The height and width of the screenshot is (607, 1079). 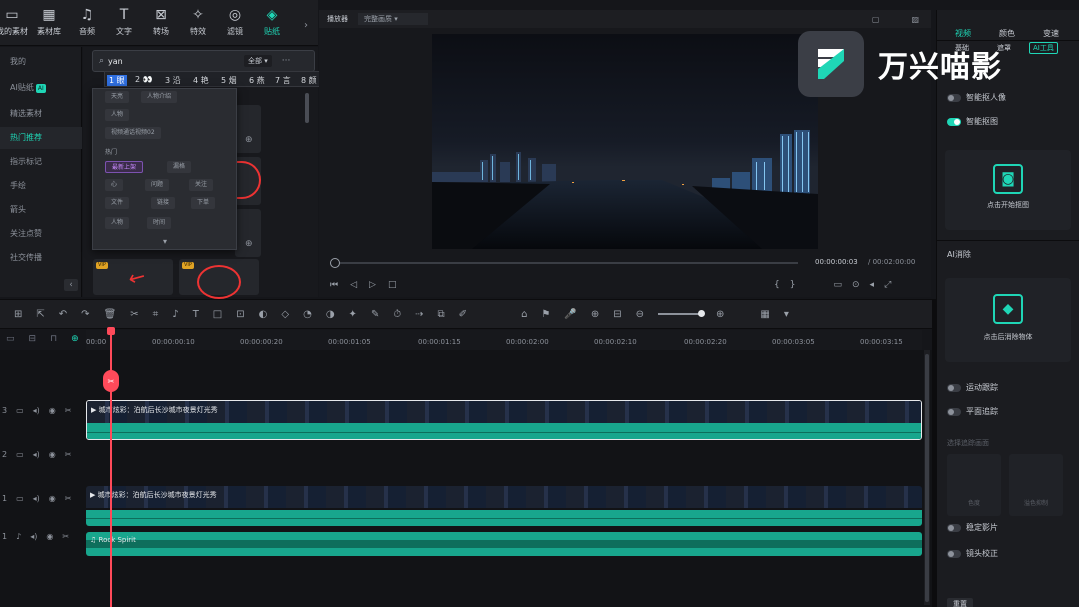 What do you see at coordinates (133, 277) in the screenshot?
I see `sticker-tile: VIP ↙` at bounding box center [133, 277].